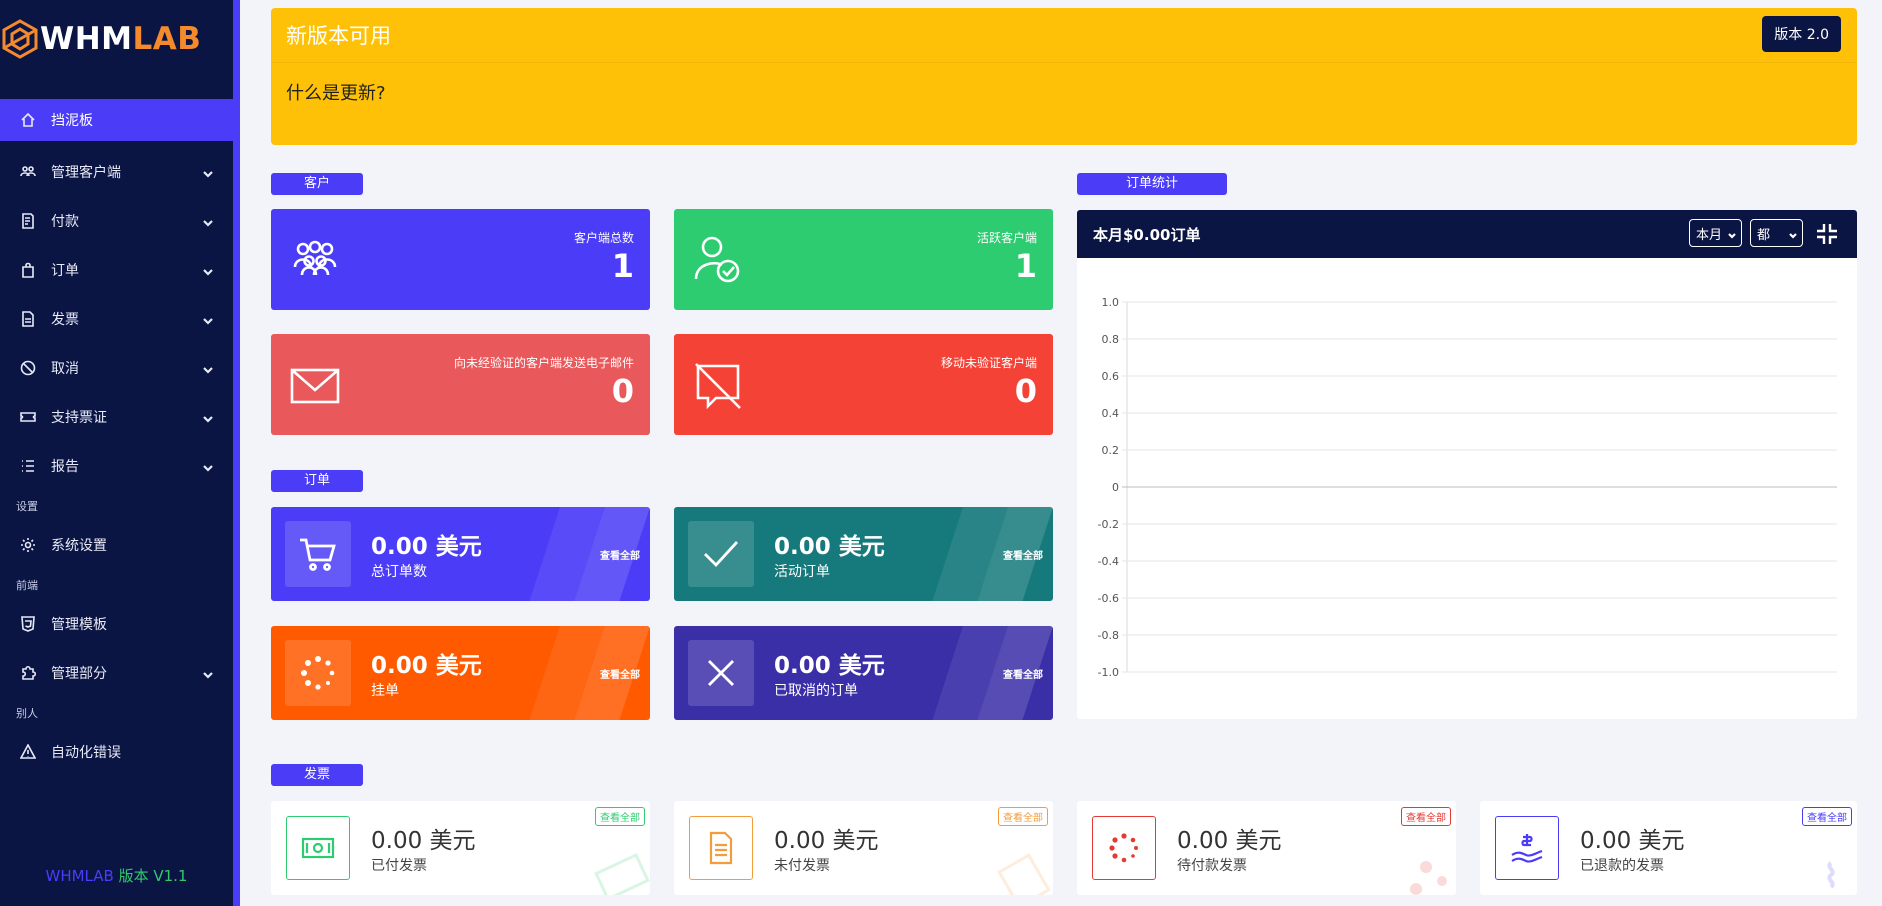 The width and height of the screenshot is (1882, 906). I want to click on update-banner: 新版本可用 版本 2.0 什么是更新?, so click(1064, 76).